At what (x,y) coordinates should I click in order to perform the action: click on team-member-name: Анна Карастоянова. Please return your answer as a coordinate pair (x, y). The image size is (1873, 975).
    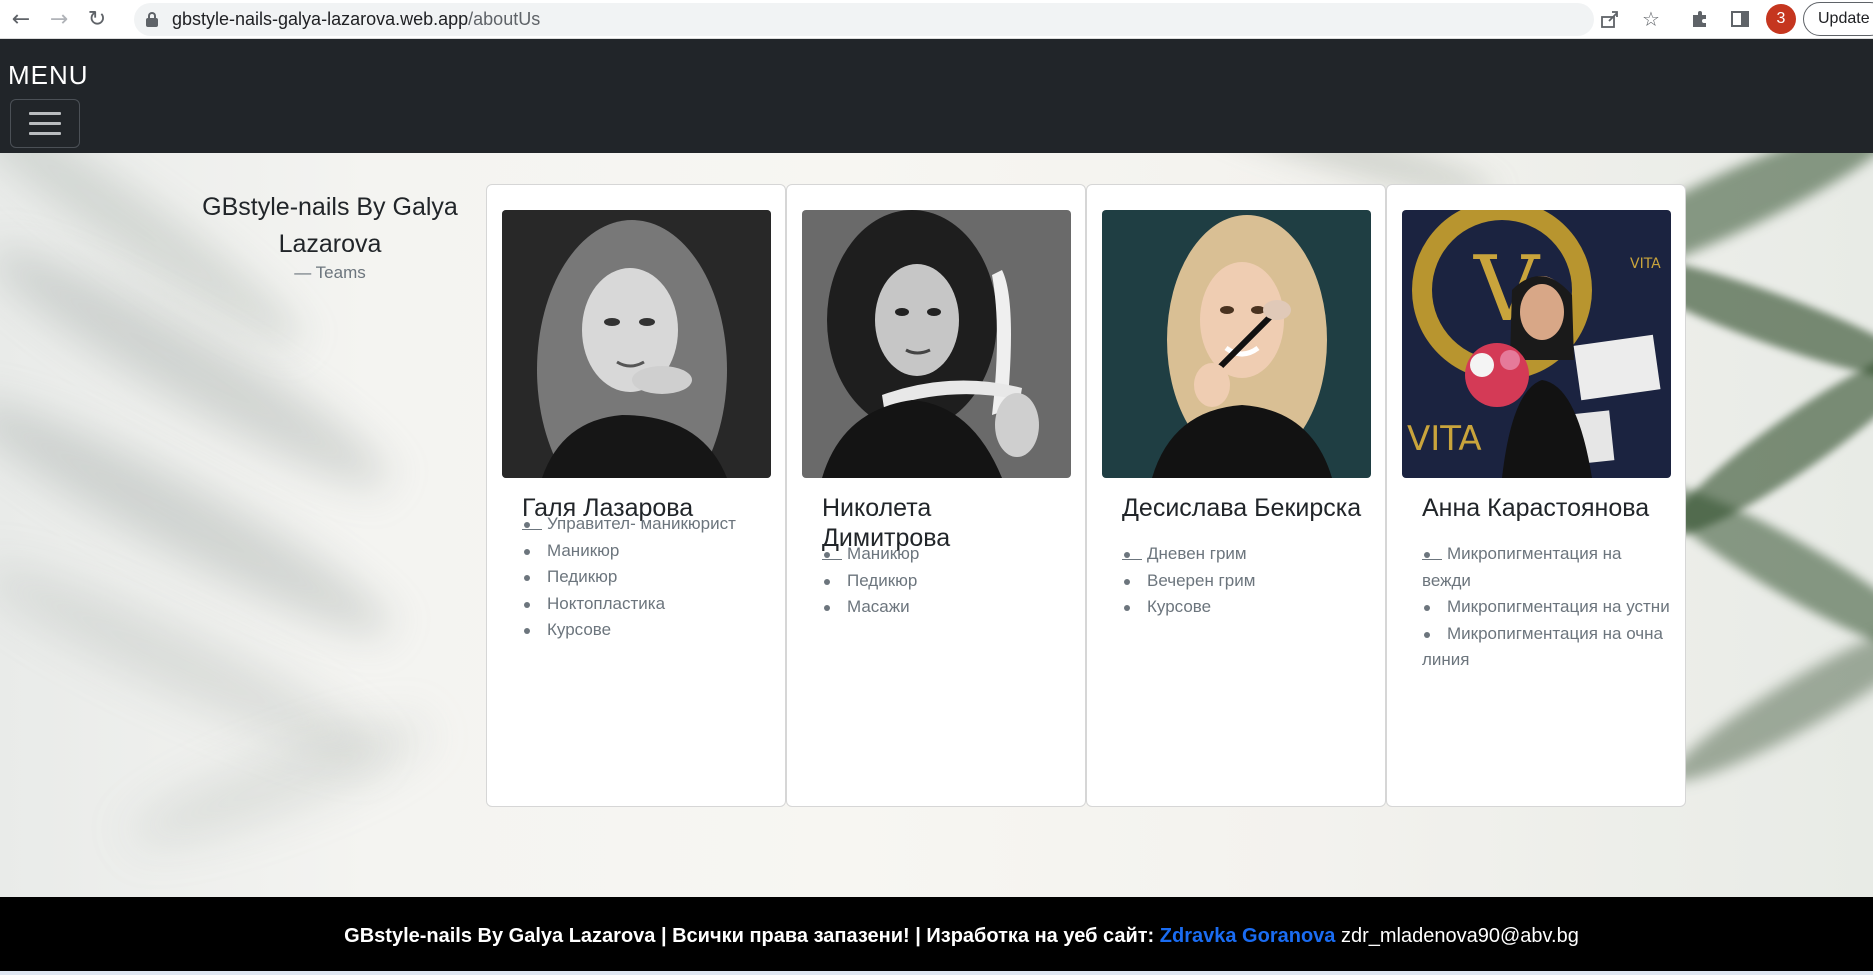
    Looking at the image, I should click on (1536, 508).